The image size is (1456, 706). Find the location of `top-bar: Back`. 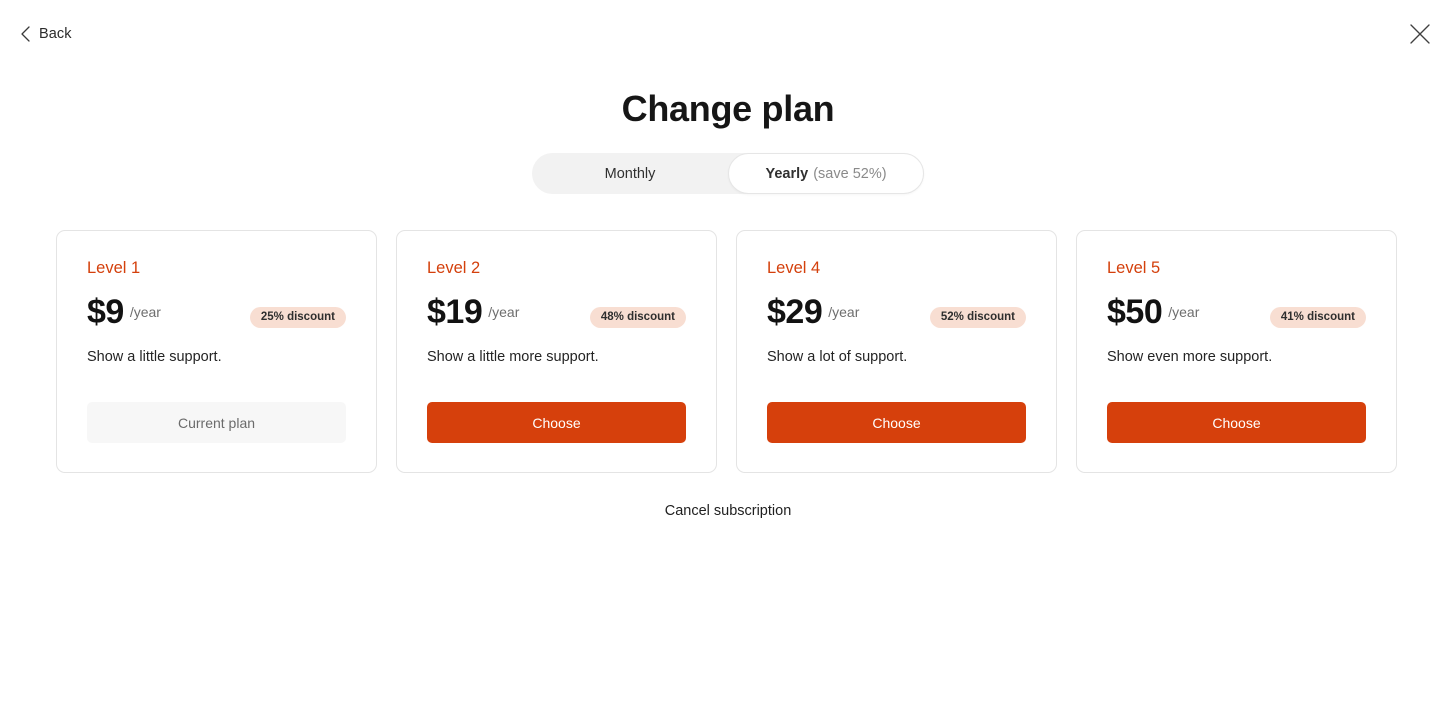

top-bar: Back is located at coordinates (728, 36).